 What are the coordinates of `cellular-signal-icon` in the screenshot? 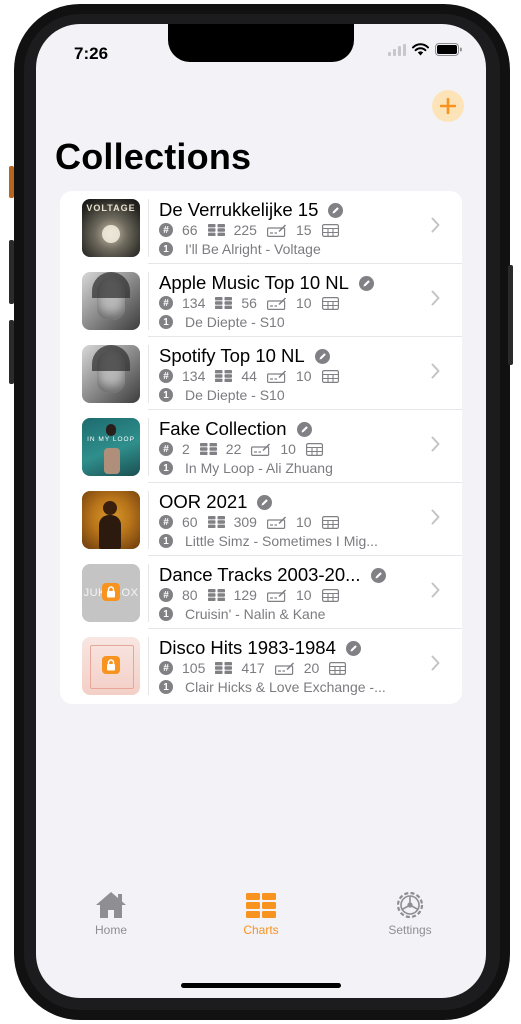 It's located at (397, 49).